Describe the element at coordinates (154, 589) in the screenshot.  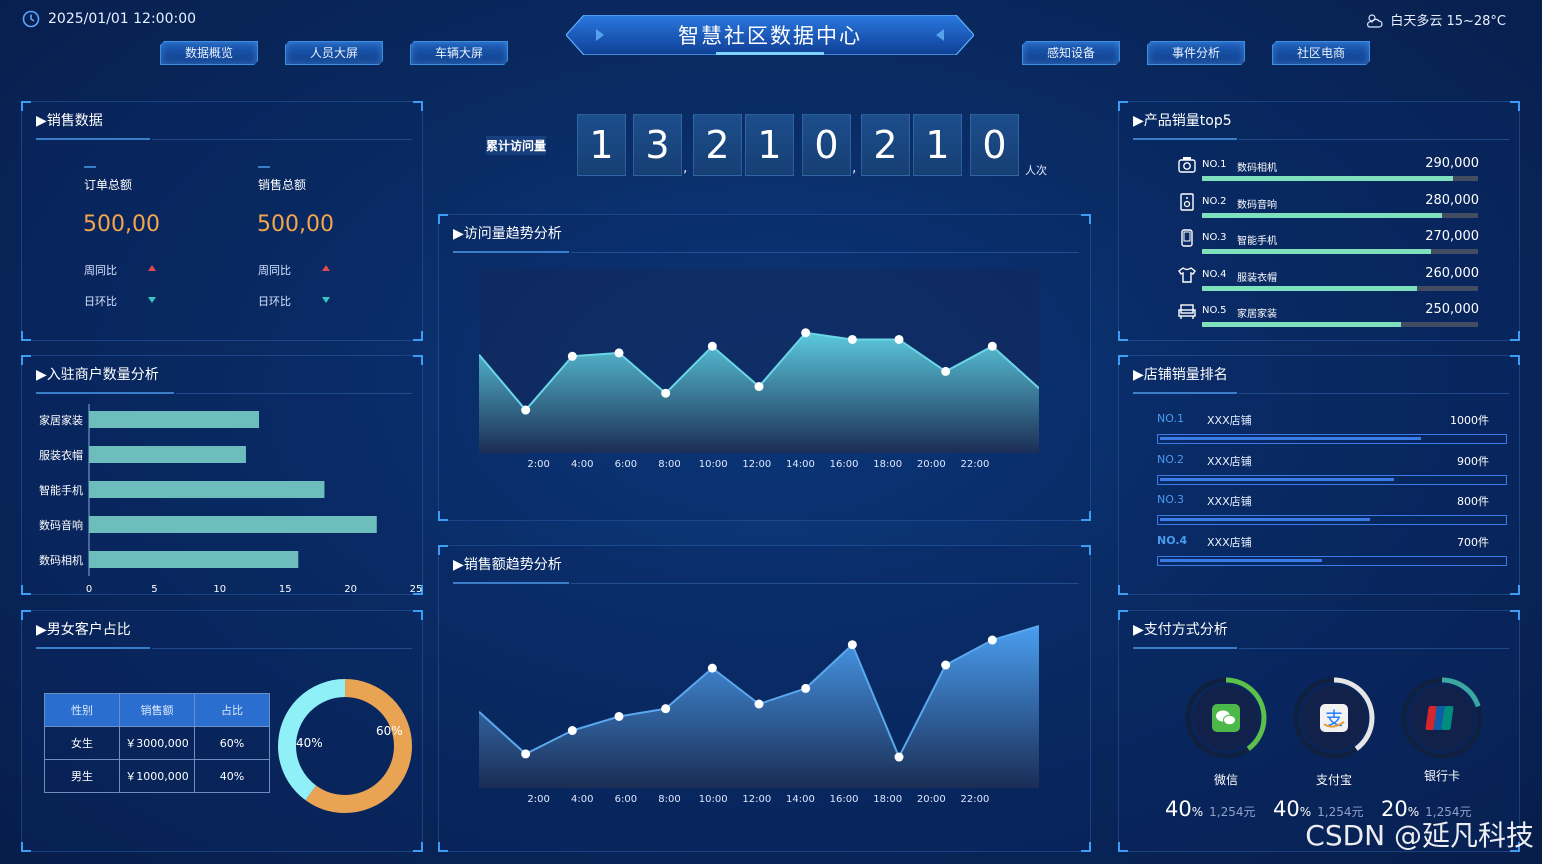
I see `x-tick-label: 5` at that location.